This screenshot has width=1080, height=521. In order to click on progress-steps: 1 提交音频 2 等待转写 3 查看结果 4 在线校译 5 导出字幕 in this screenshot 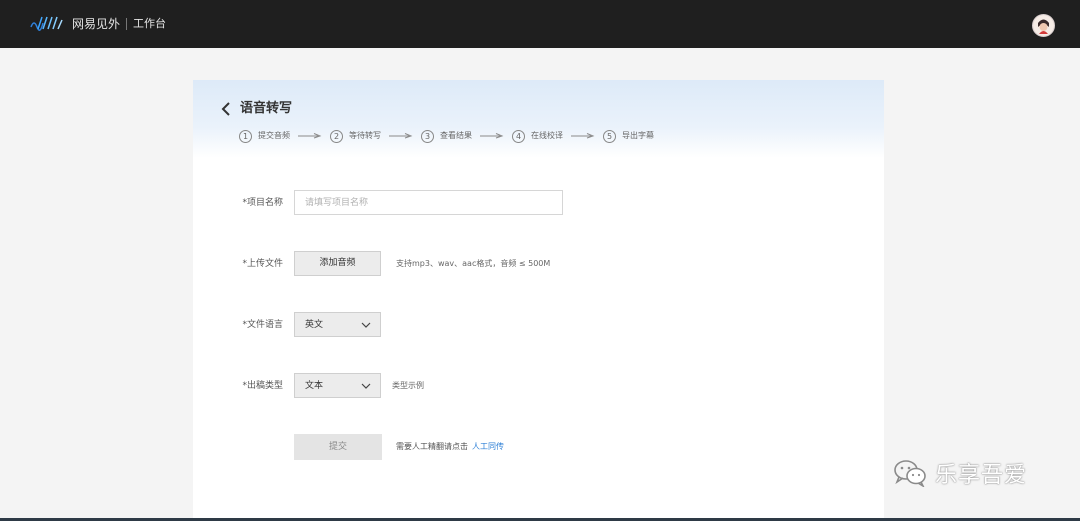, I will do `click(446, 136)`.